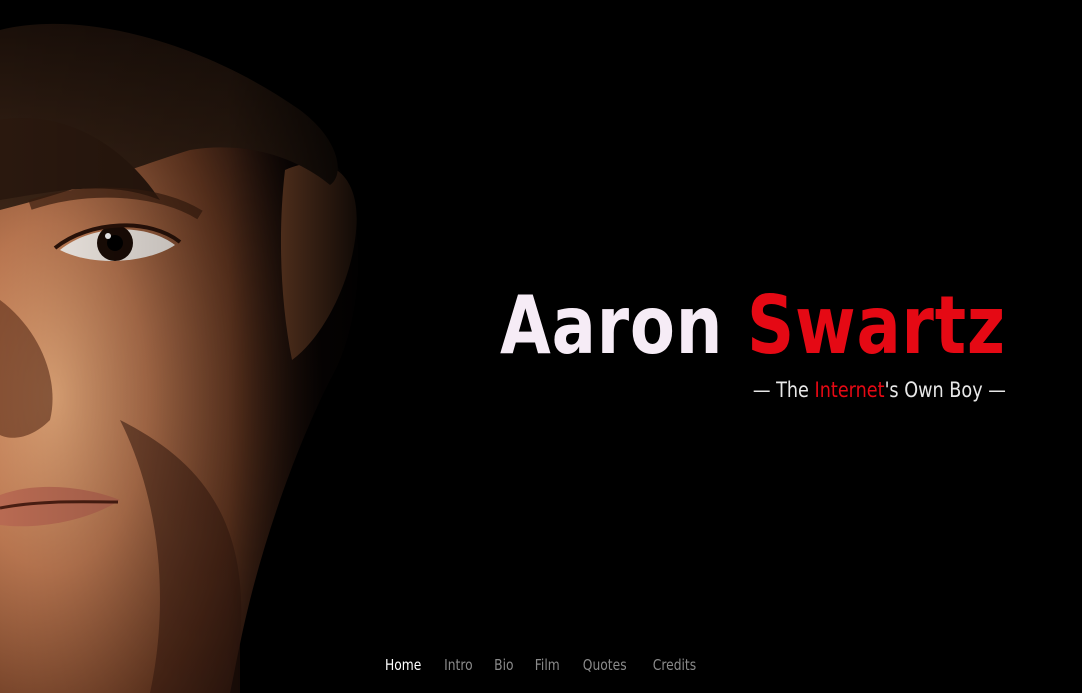  What do you see at coordinates (783, 390) in the screenshot?
I see `tagline-prefix: — The` at bounding box center [783, 390].